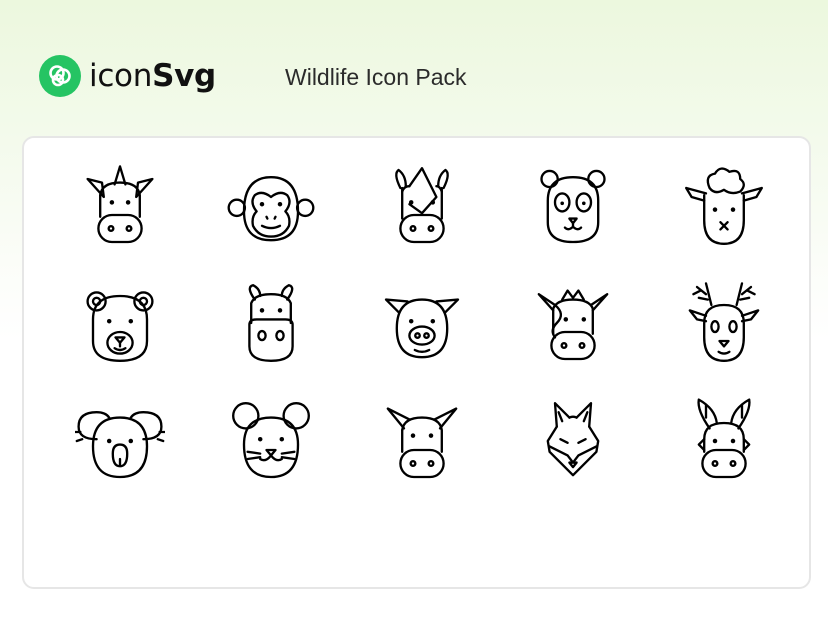 This screenshot has height=621, width=828. I want to click on koala-icon, so click(120, 445).